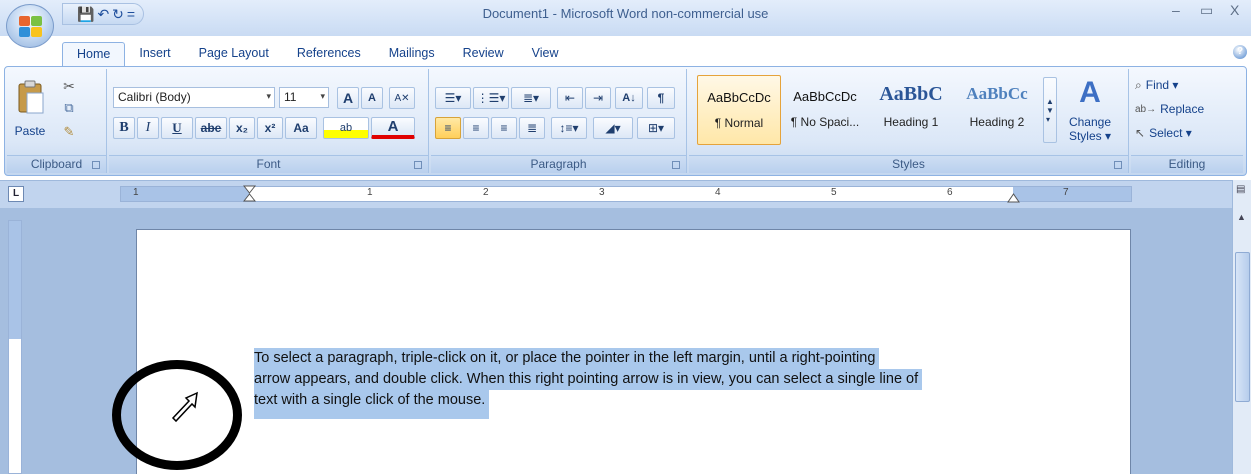  Describe the element at coordinates (602, 192) in the screenshot. I see `ruler-number: 3` at that location.